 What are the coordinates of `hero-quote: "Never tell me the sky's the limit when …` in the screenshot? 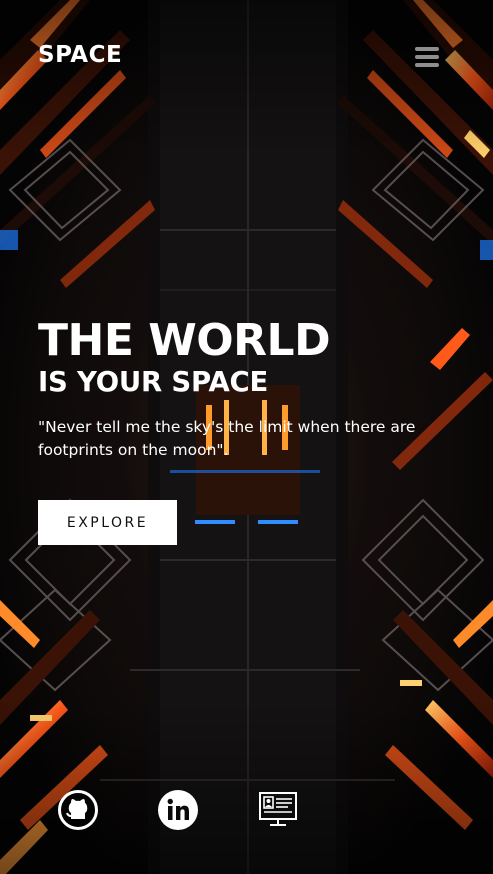 It's located at (227, 438).